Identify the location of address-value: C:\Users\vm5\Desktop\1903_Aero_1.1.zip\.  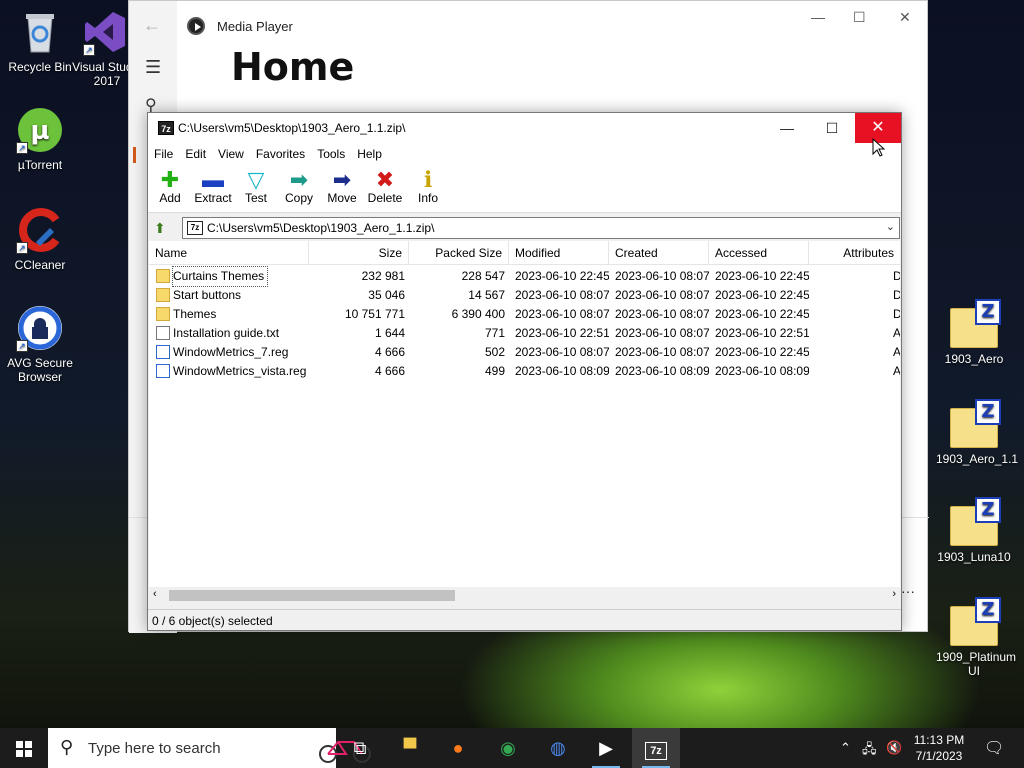
(321, 228).